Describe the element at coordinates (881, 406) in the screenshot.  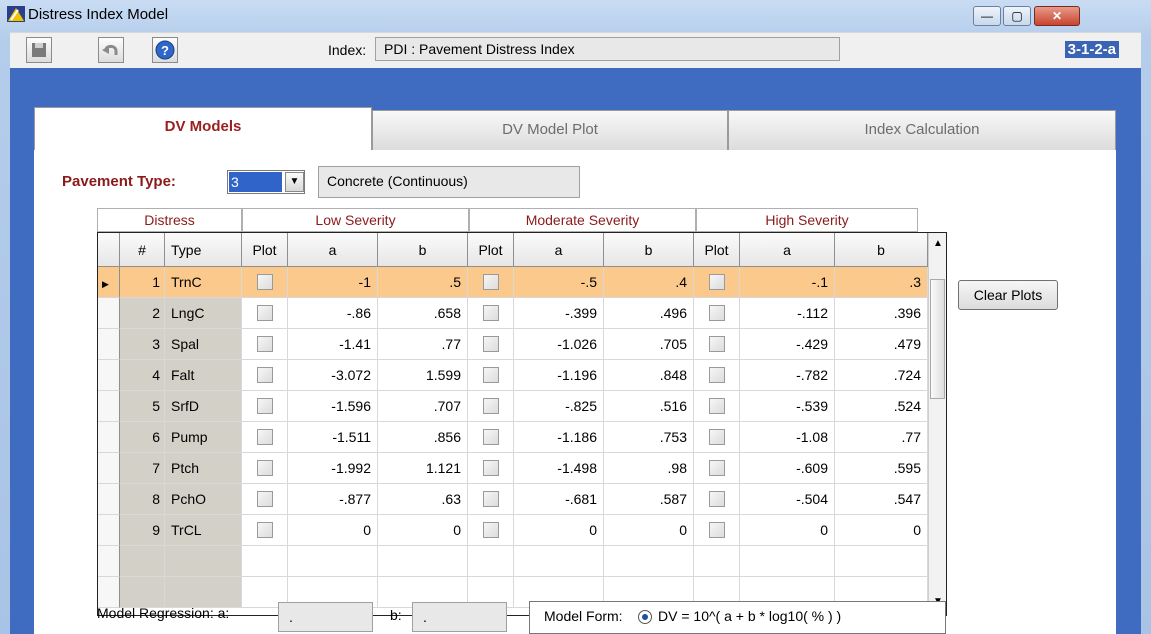
I see `high-b-cell: .524` at that location.